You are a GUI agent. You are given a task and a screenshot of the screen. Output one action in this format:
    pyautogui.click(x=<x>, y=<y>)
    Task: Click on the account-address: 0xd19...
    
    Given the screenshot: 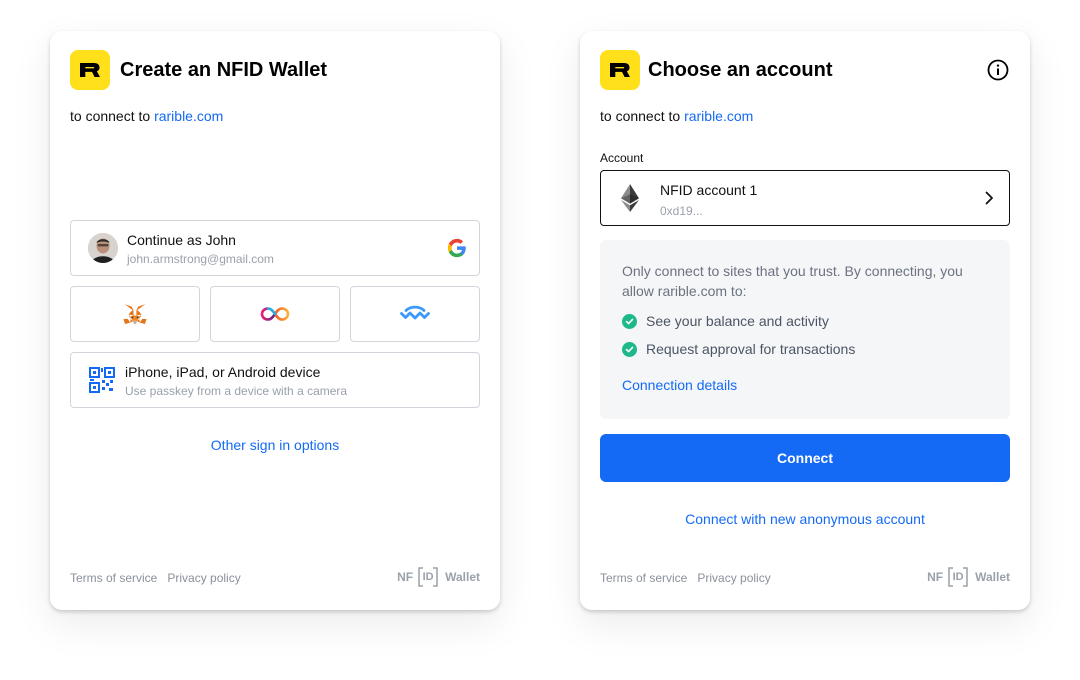 What is the action you would take?
    pyautogui.click(x=681, y=211)
    